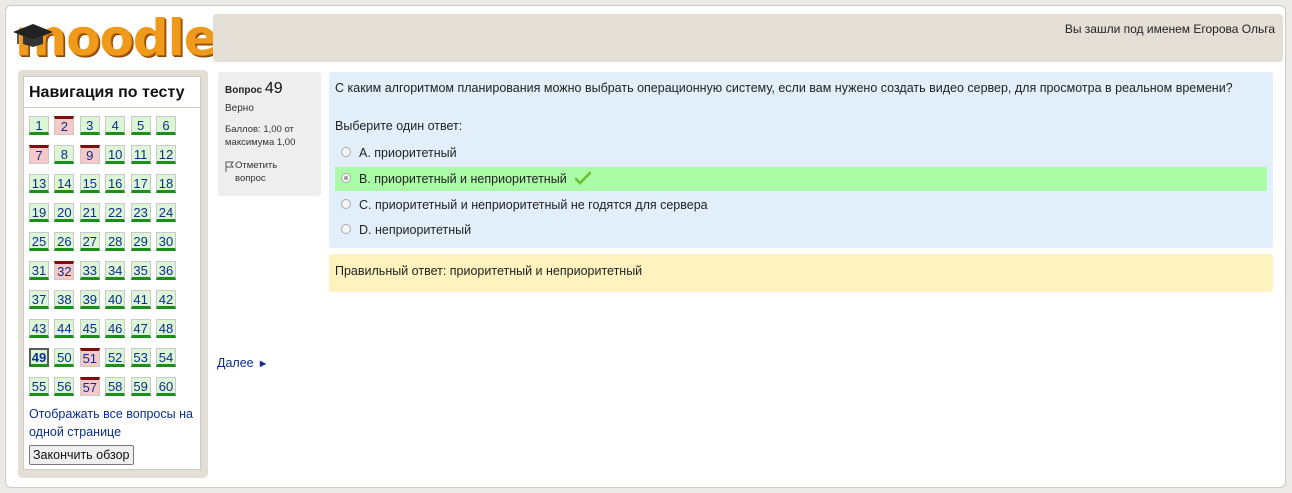 This screenshot has width=1292, height=493. Describe the element at coordinates (115, 386) in the screenshot. I see `question-nav-button-58: 58` at that location.